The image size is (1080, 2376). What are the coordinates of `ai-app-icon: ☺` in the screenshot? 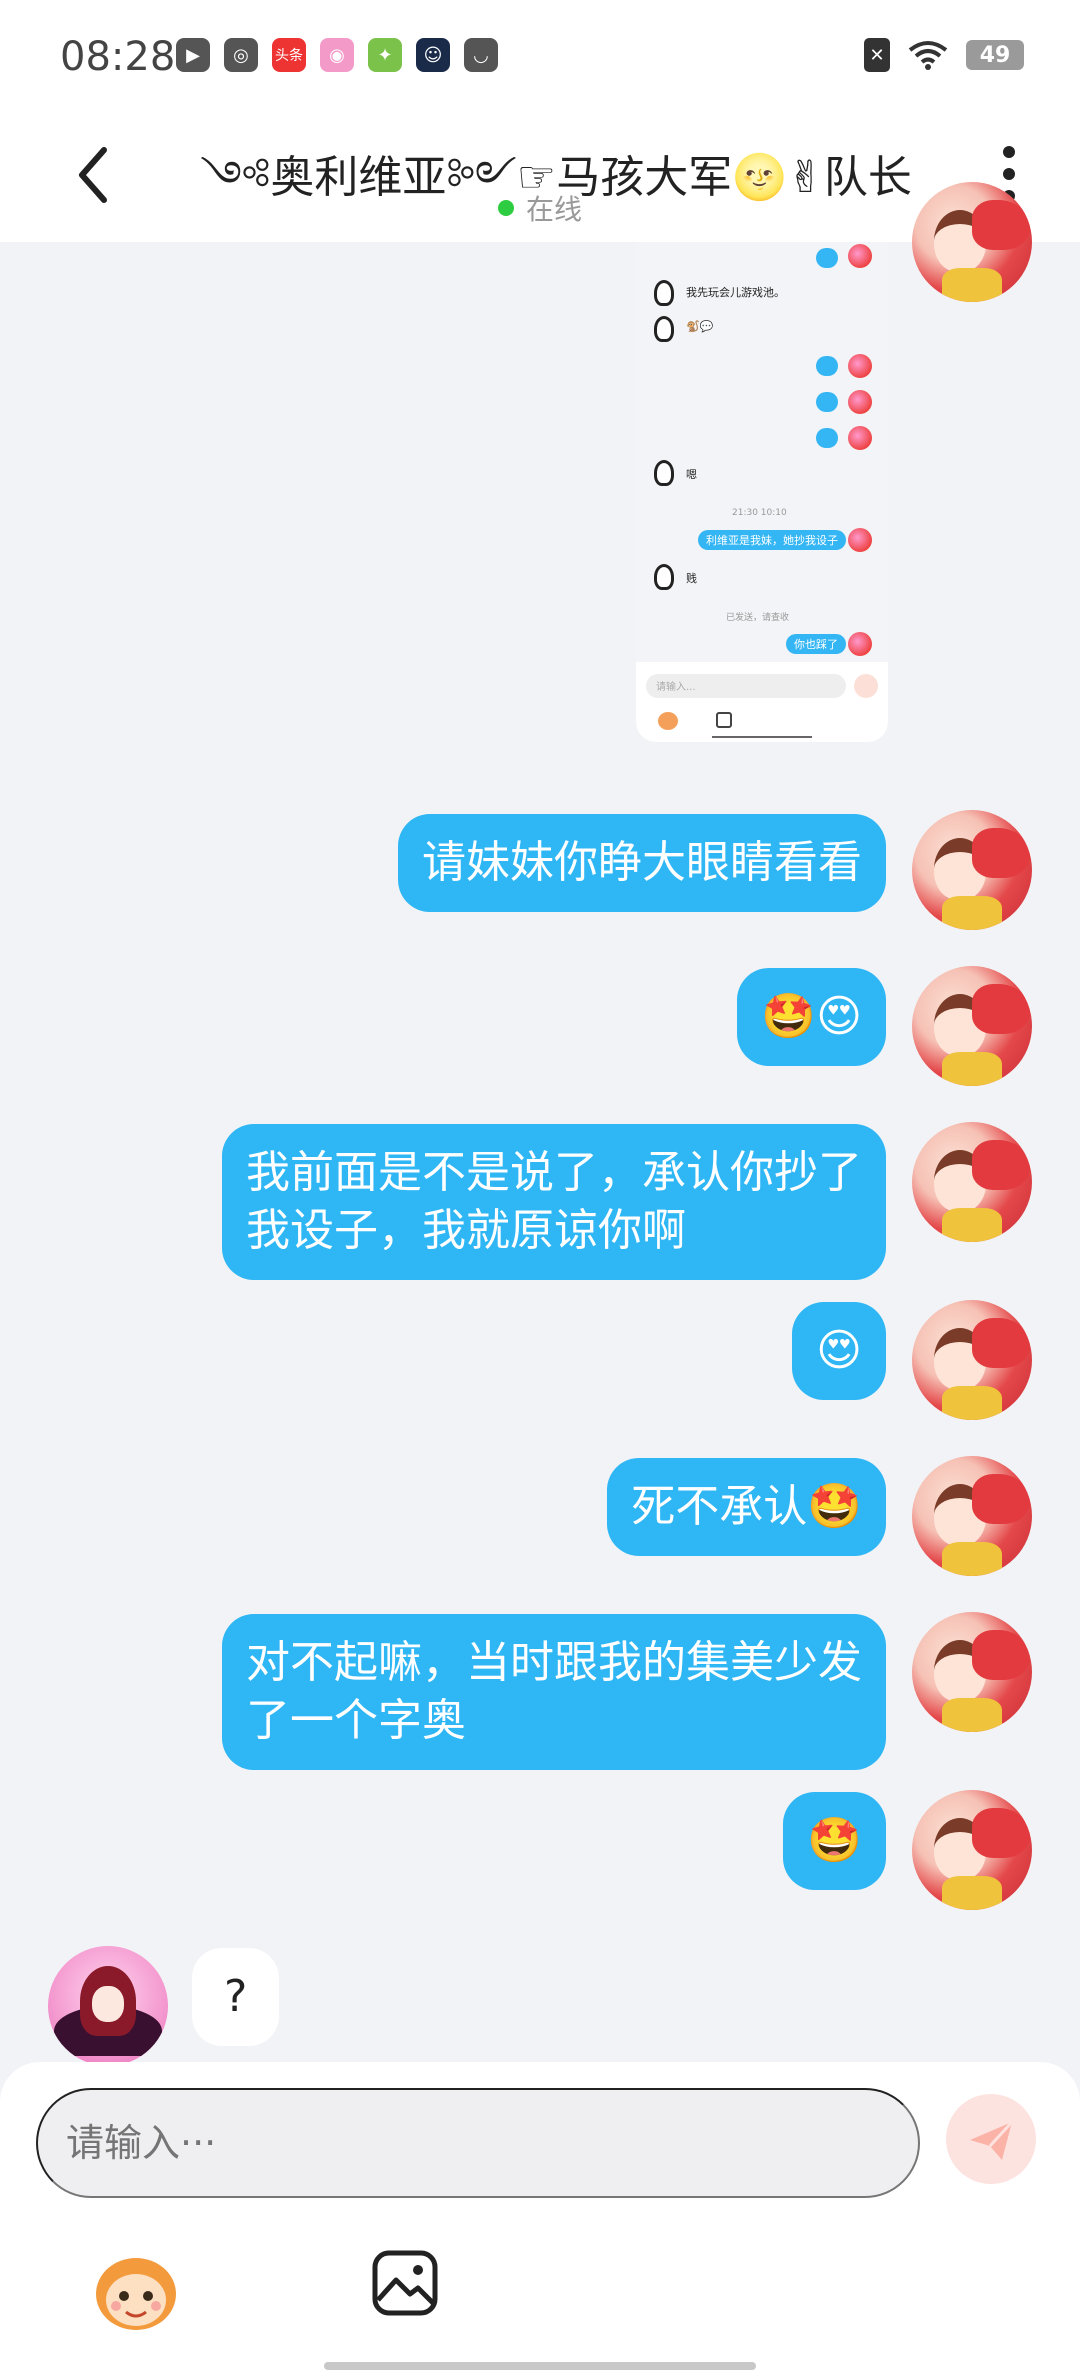 It's located at (433, 55).